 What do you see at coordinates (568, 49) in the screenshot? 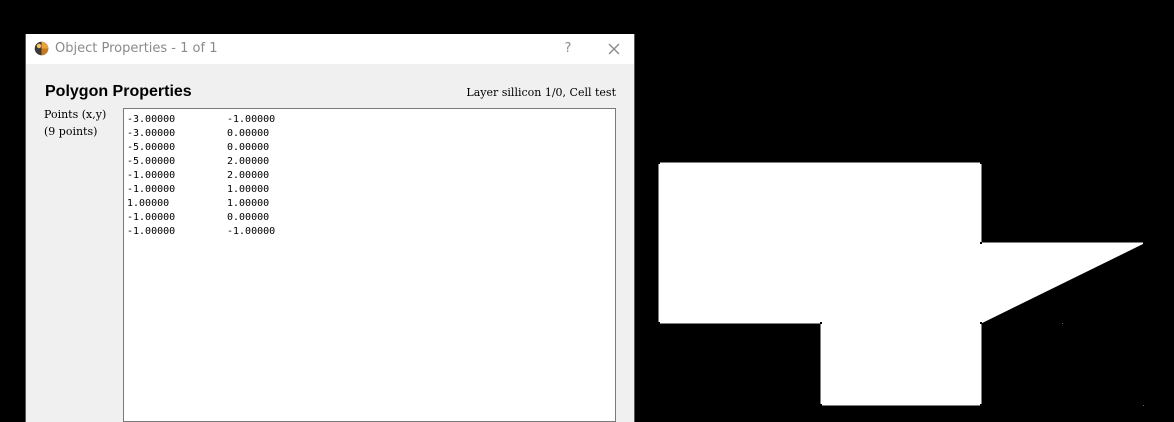
I see `help-button: ?` at bounding box center [568, 49].